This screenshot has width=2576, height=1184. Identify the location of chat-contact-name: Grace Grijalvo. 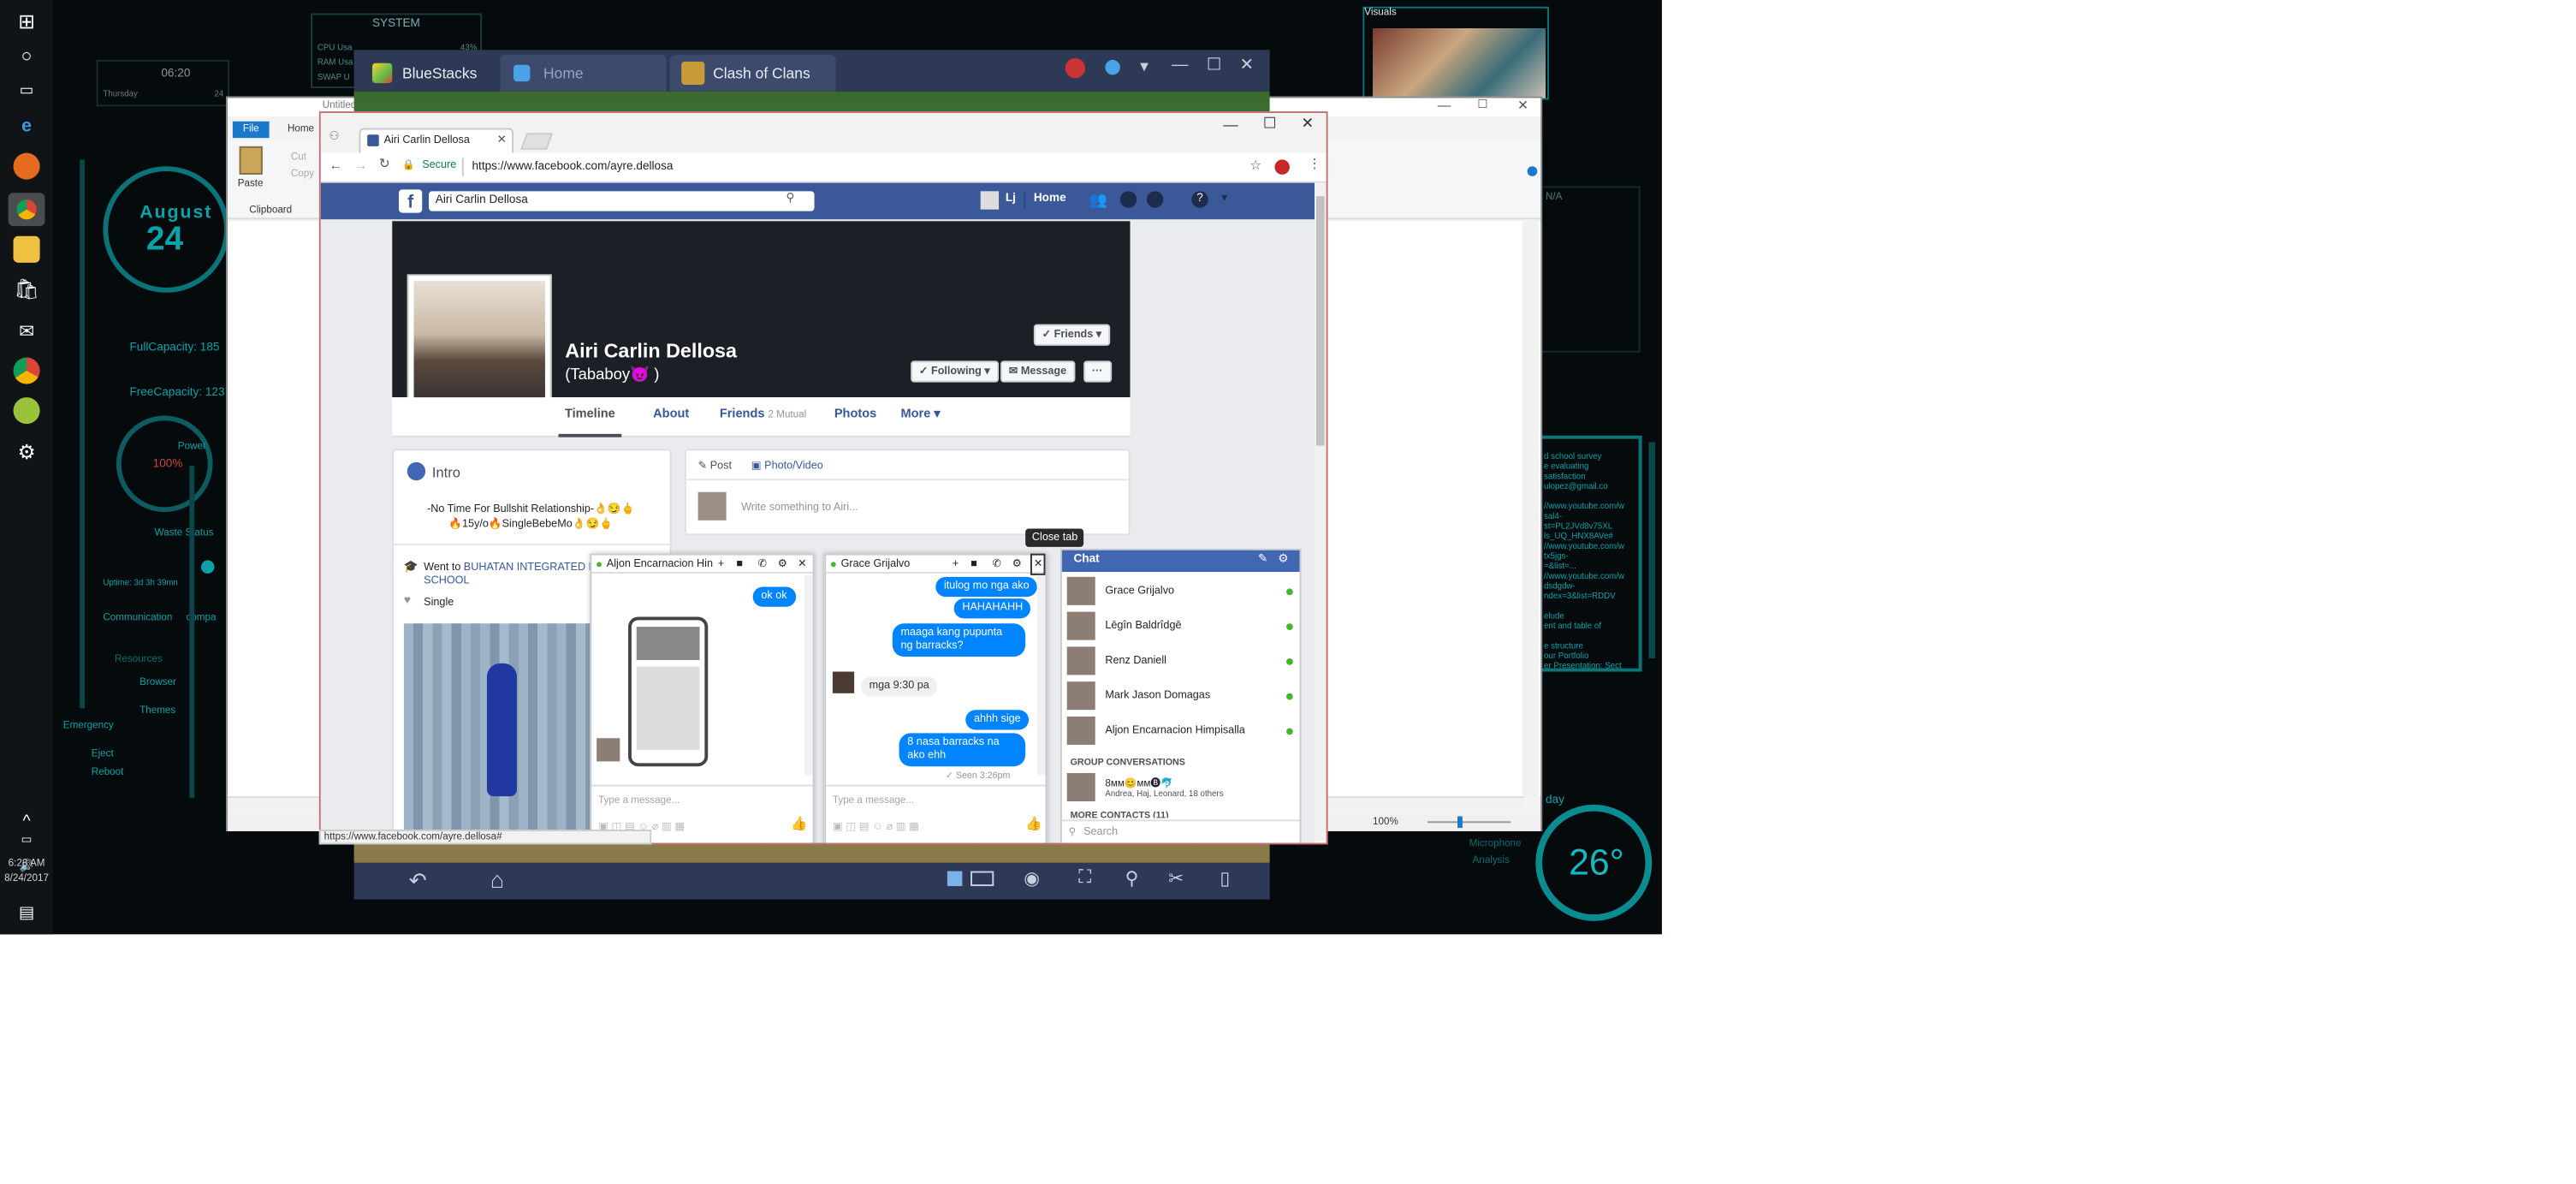
(876, 564).